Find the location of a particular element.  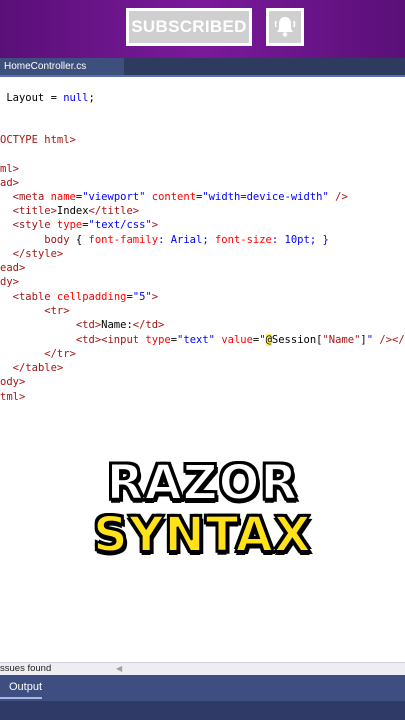

code-text: { is located at coordinates (79, 240).